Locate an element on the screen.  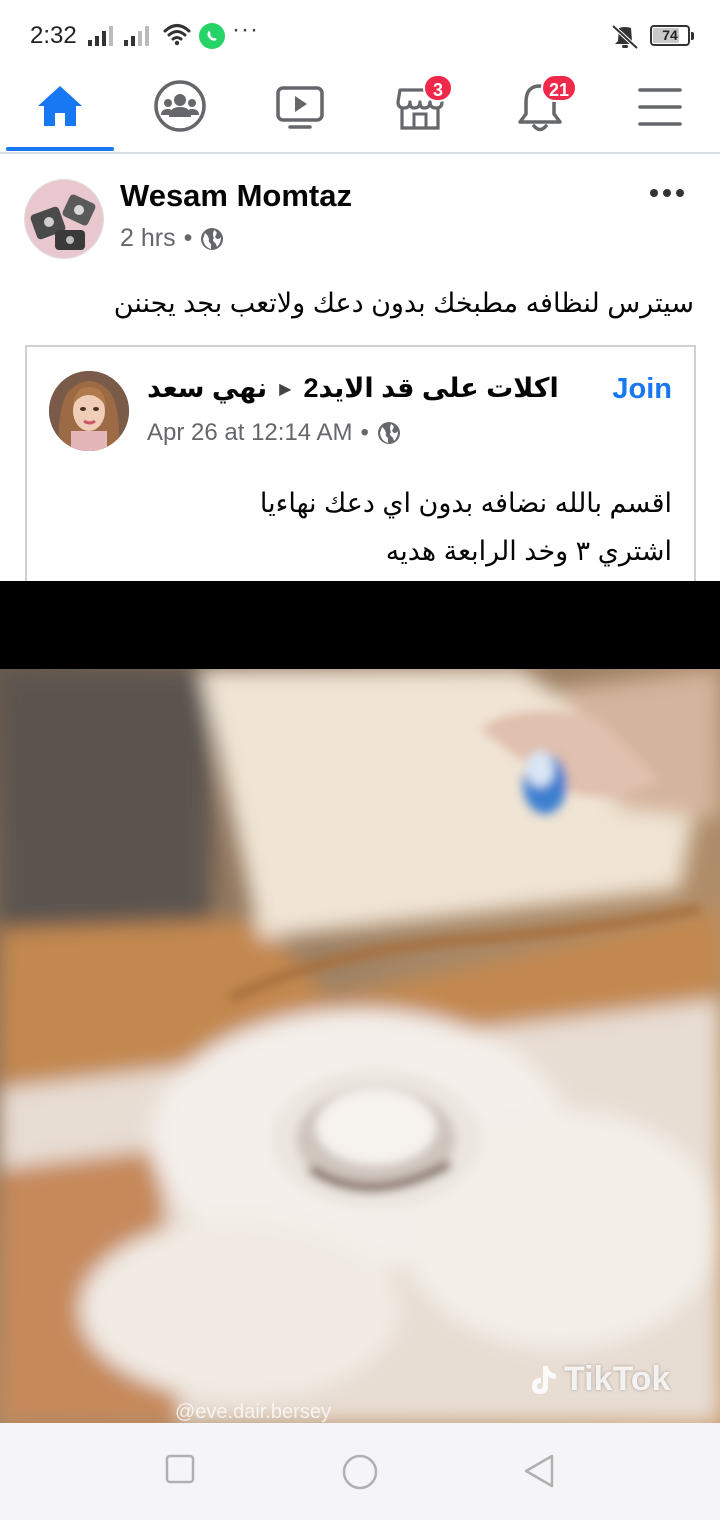
home-icon is located at coordinates (60, 106).